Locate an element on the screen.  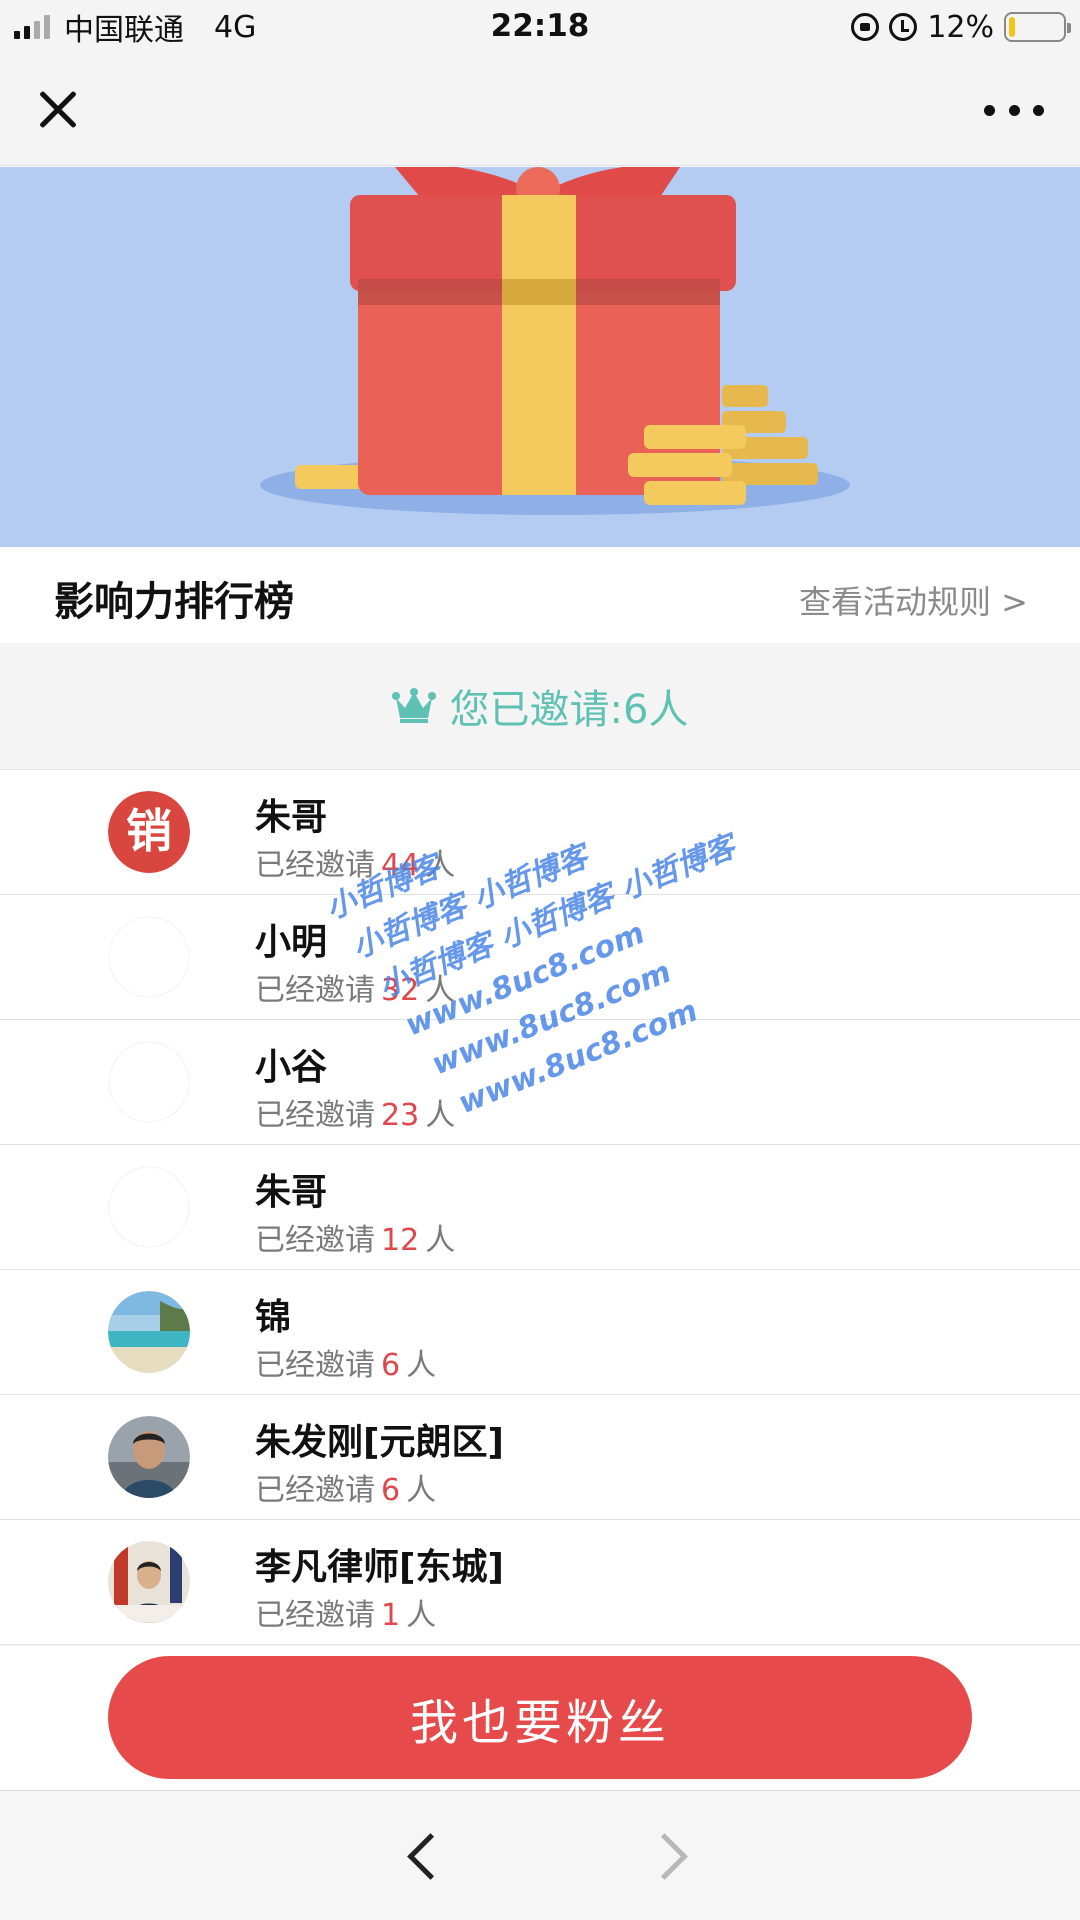
invite-count: 32 is located at coordinates (400, 990).